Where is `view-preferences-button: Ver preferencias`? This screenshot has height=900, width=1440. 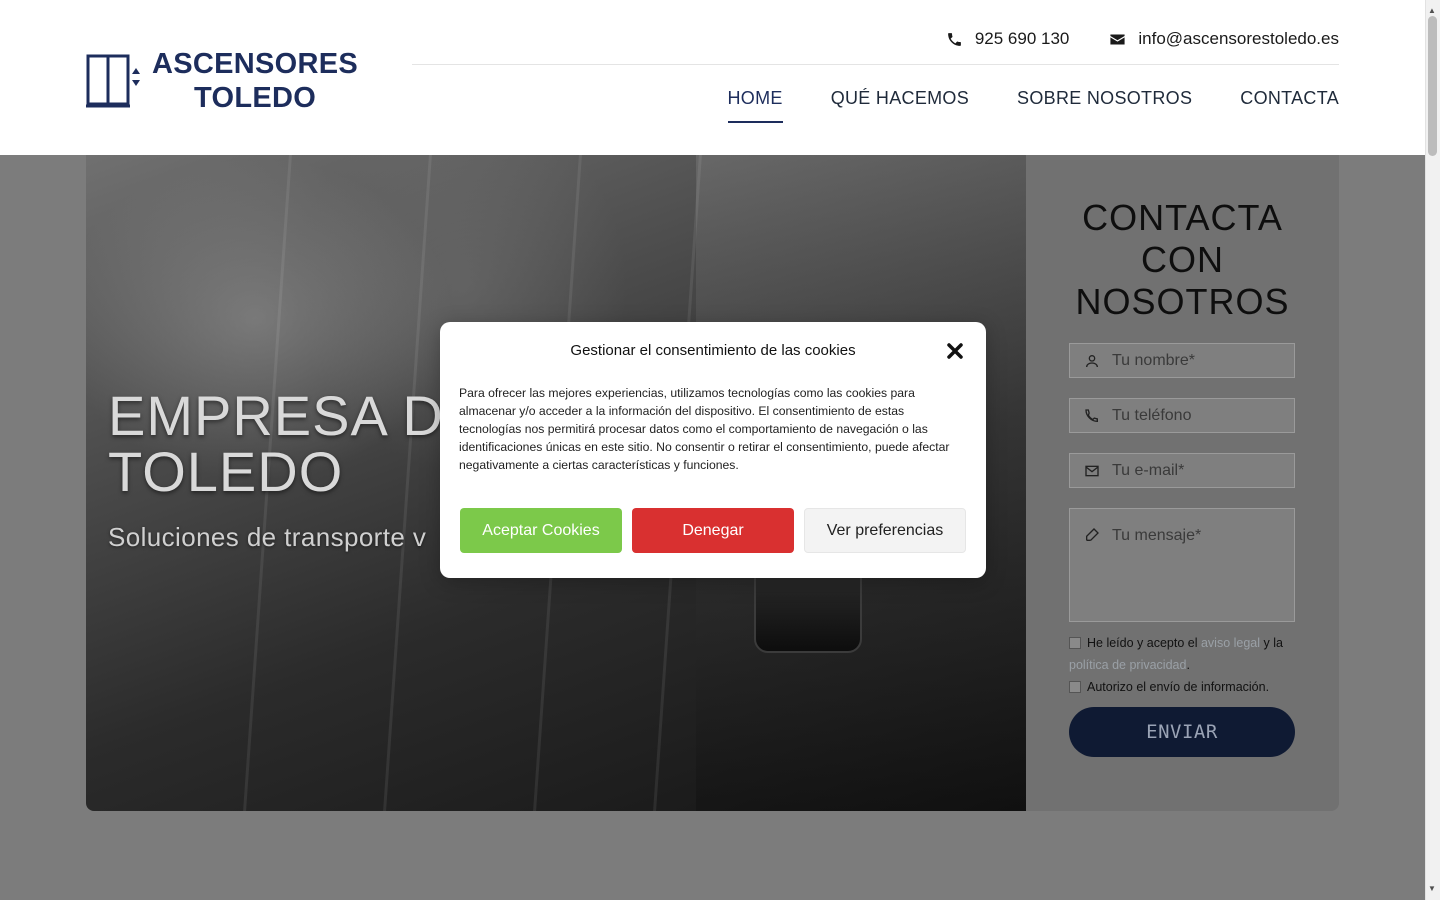
view-preferences-button: Ver preferencias is located at coordinates (885, 530).